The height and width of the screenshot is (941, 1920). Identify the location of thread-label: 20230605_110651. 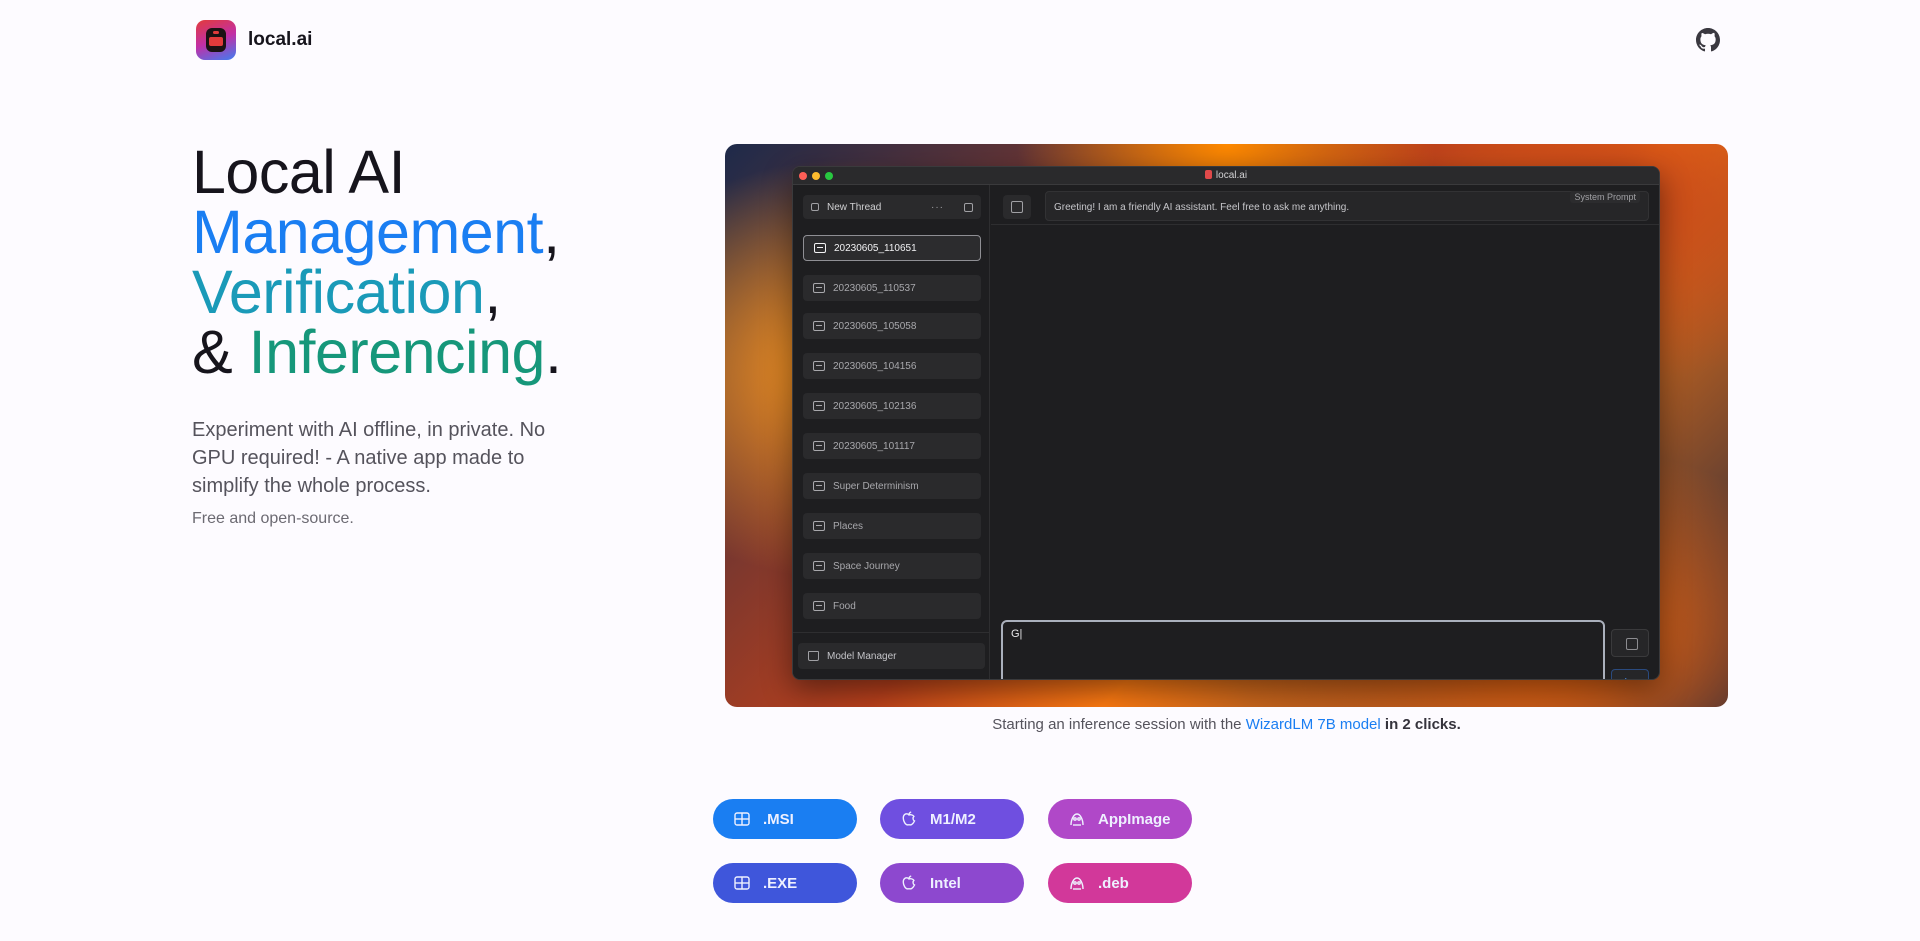
(875, 248).